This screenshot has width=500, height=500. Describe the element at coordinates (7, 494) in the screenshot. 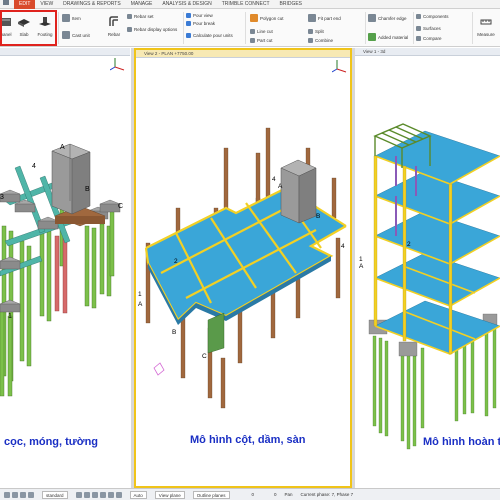

I see `select-icon` at that location.